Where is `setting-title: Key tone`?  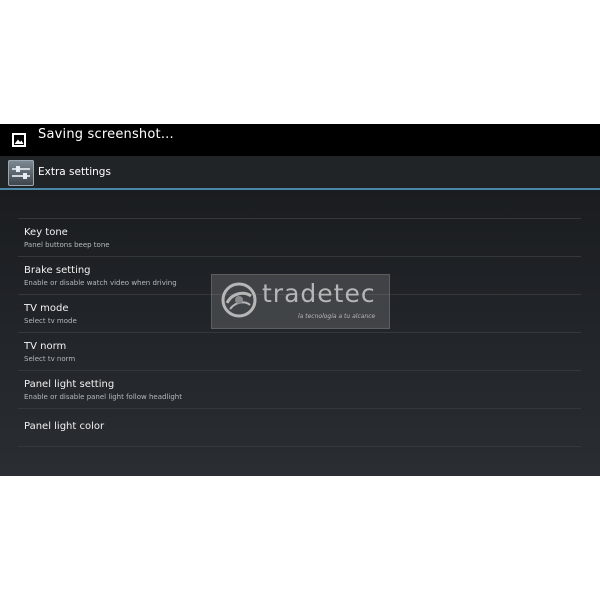 setting-title: Key tone is located at coordinates (46, 232).